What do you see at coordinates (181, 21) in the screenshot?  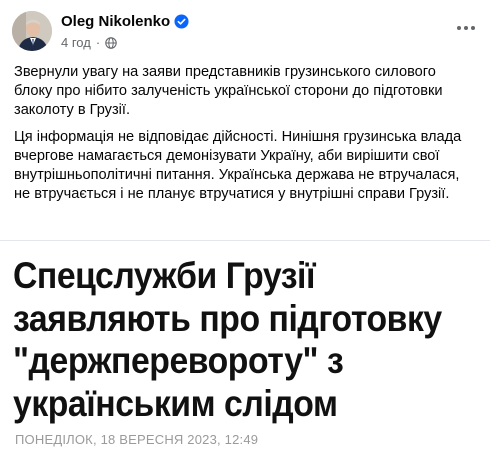 I see `verified-badge-icon` at bounding box center [181, 21].